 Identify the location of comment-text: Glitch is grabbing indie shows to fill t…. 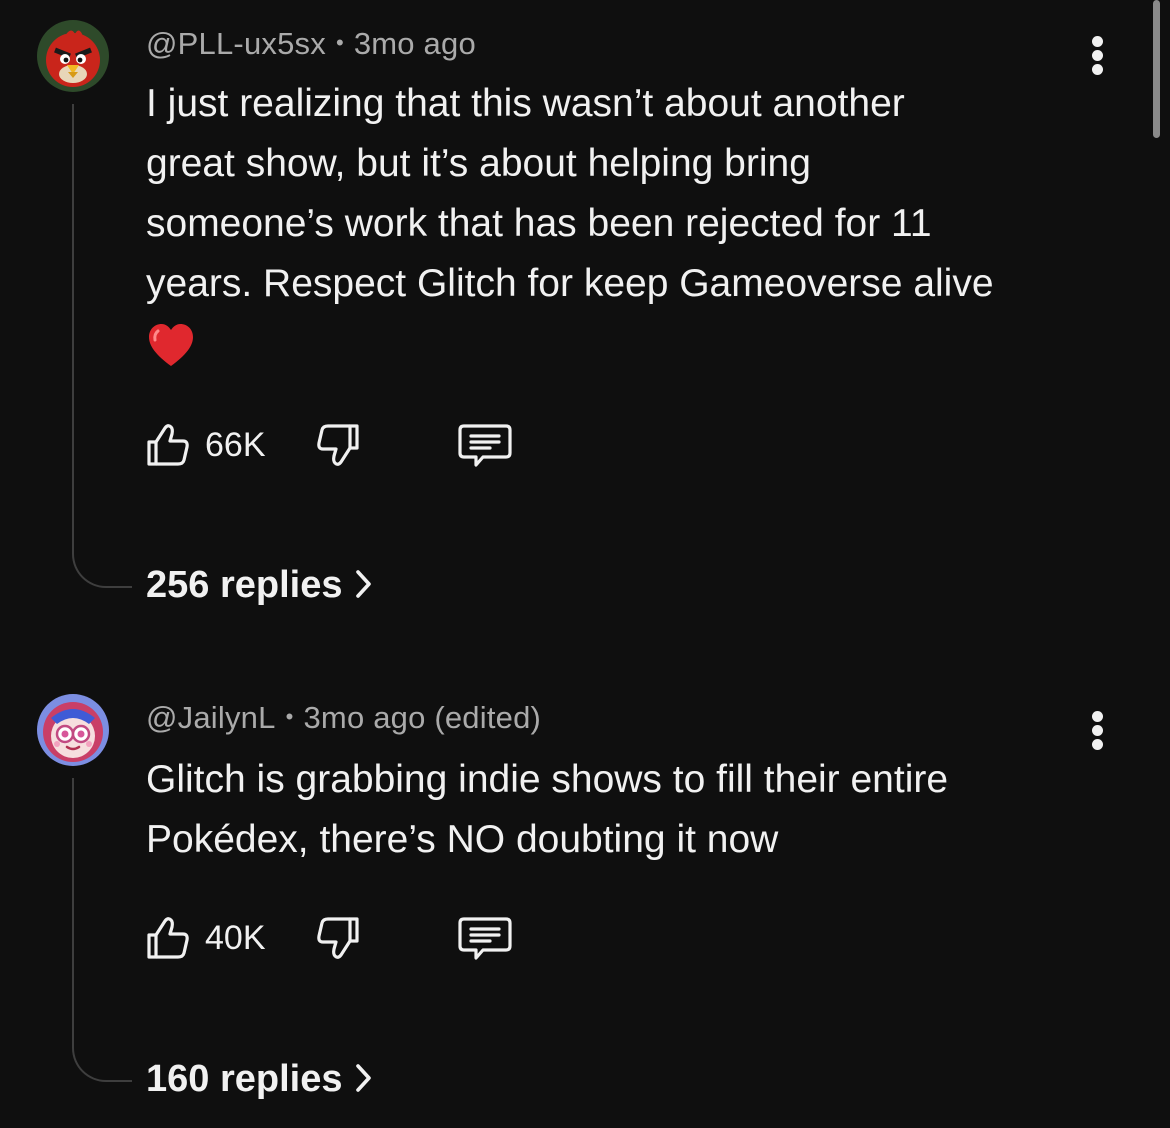
(626, 810).